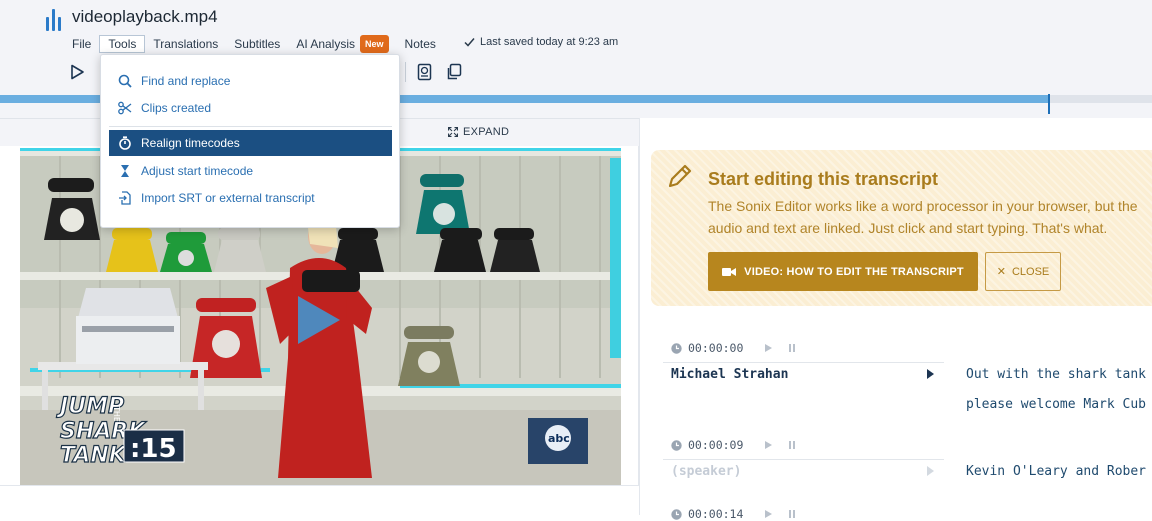  I want to click on menu-item-clips-created: Clips created, so click(250, 108).